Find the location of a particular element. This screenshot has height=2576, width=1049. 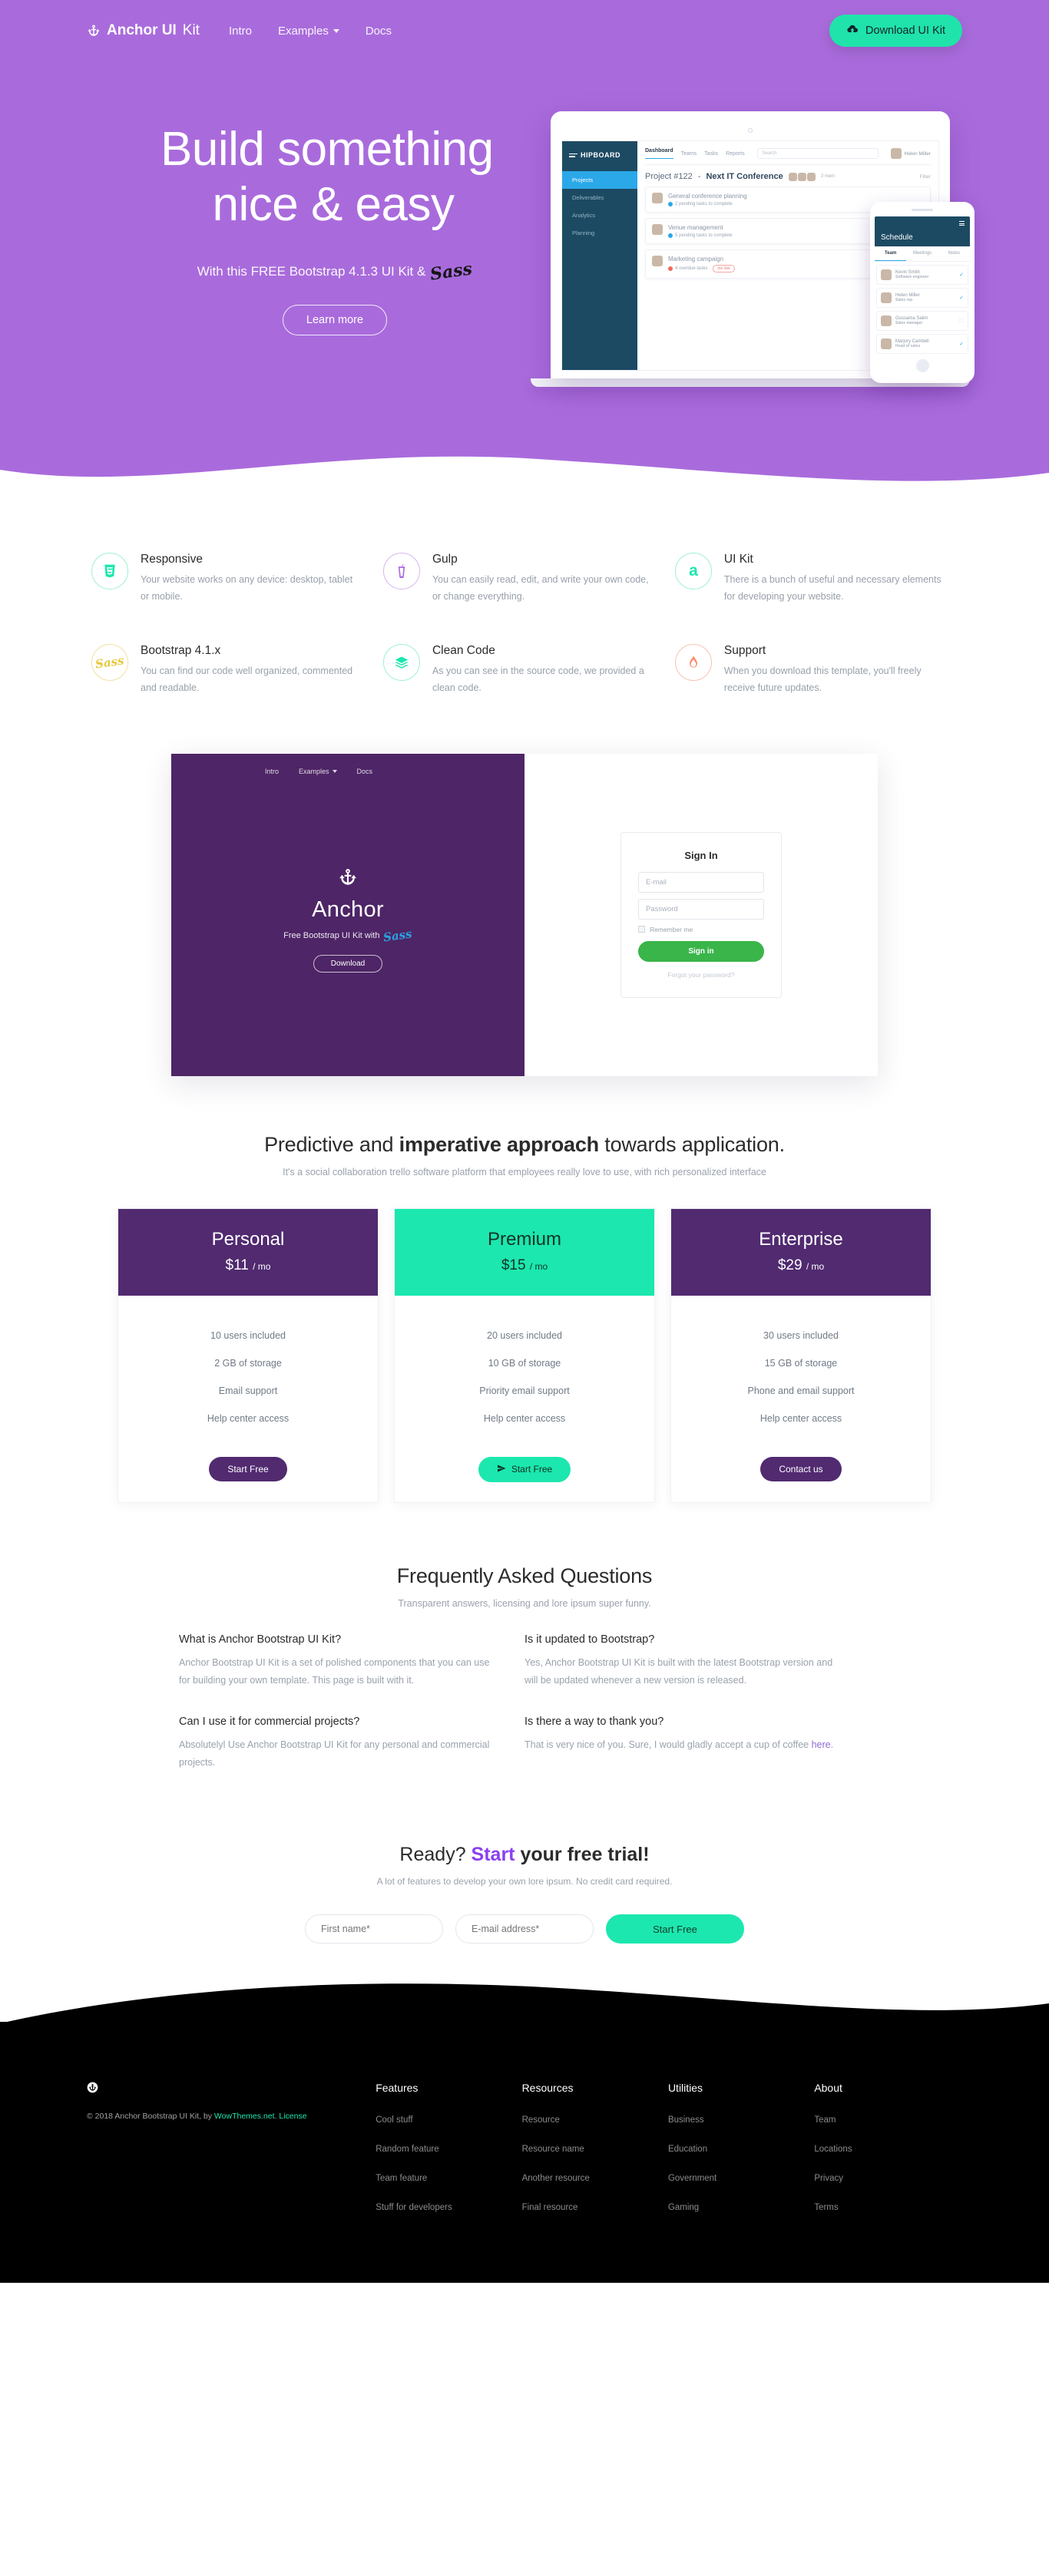

footer-link: Government is located at coordinates (692, 2178).